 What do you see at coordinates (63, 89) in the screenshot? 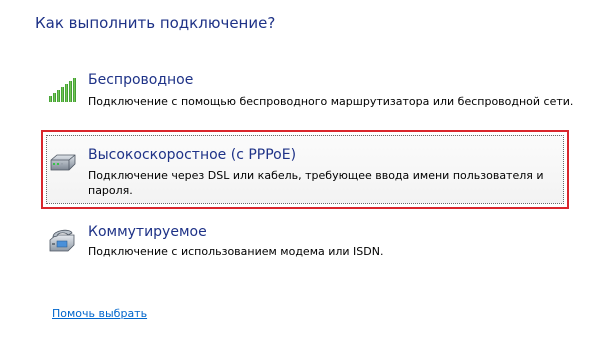
I see `wireless-signal-icon` at bounding box center [63, 89].